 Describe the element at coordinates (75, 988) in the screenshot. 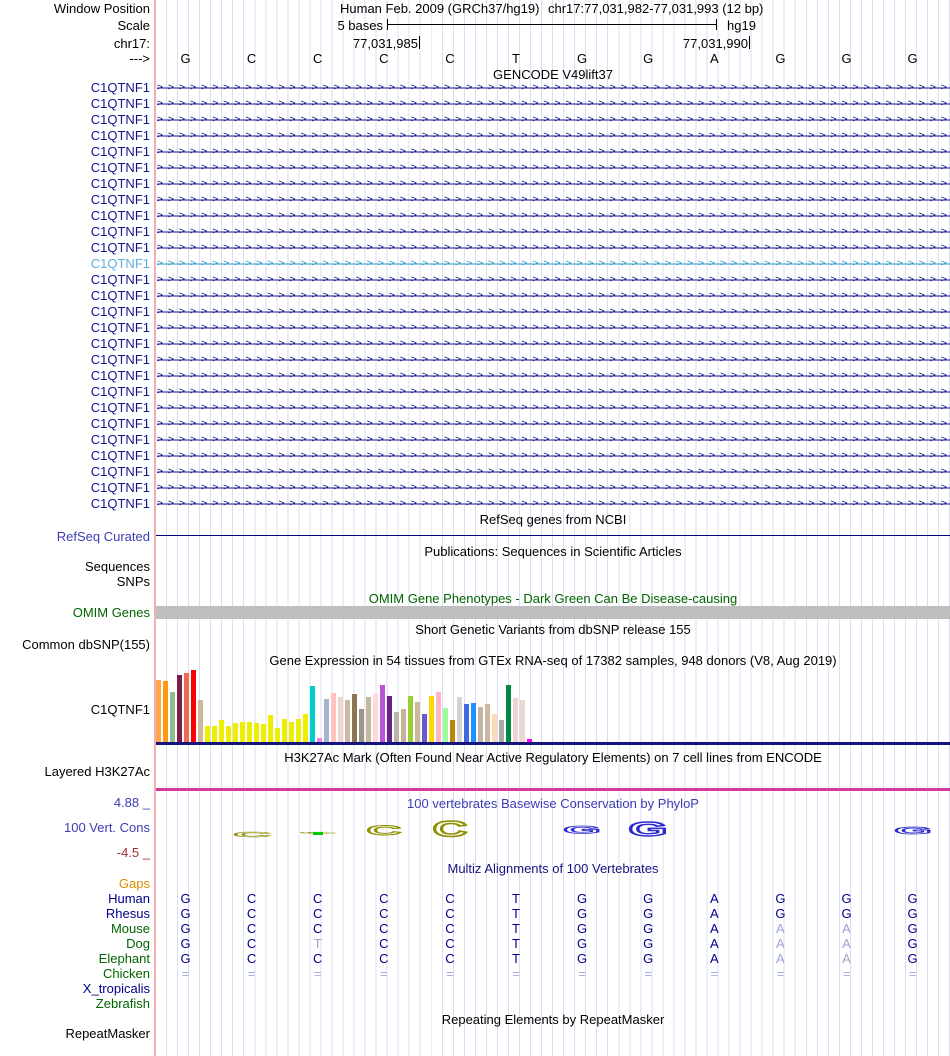

I see `species-label: X_tropicalis` at that location.